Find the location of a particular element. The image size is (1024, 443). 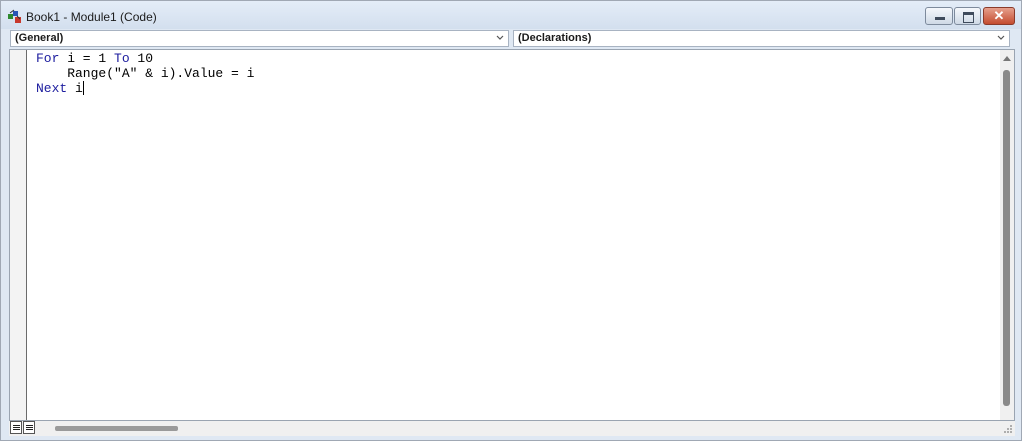

full-module-view-button is located at coordinates (29, 427).